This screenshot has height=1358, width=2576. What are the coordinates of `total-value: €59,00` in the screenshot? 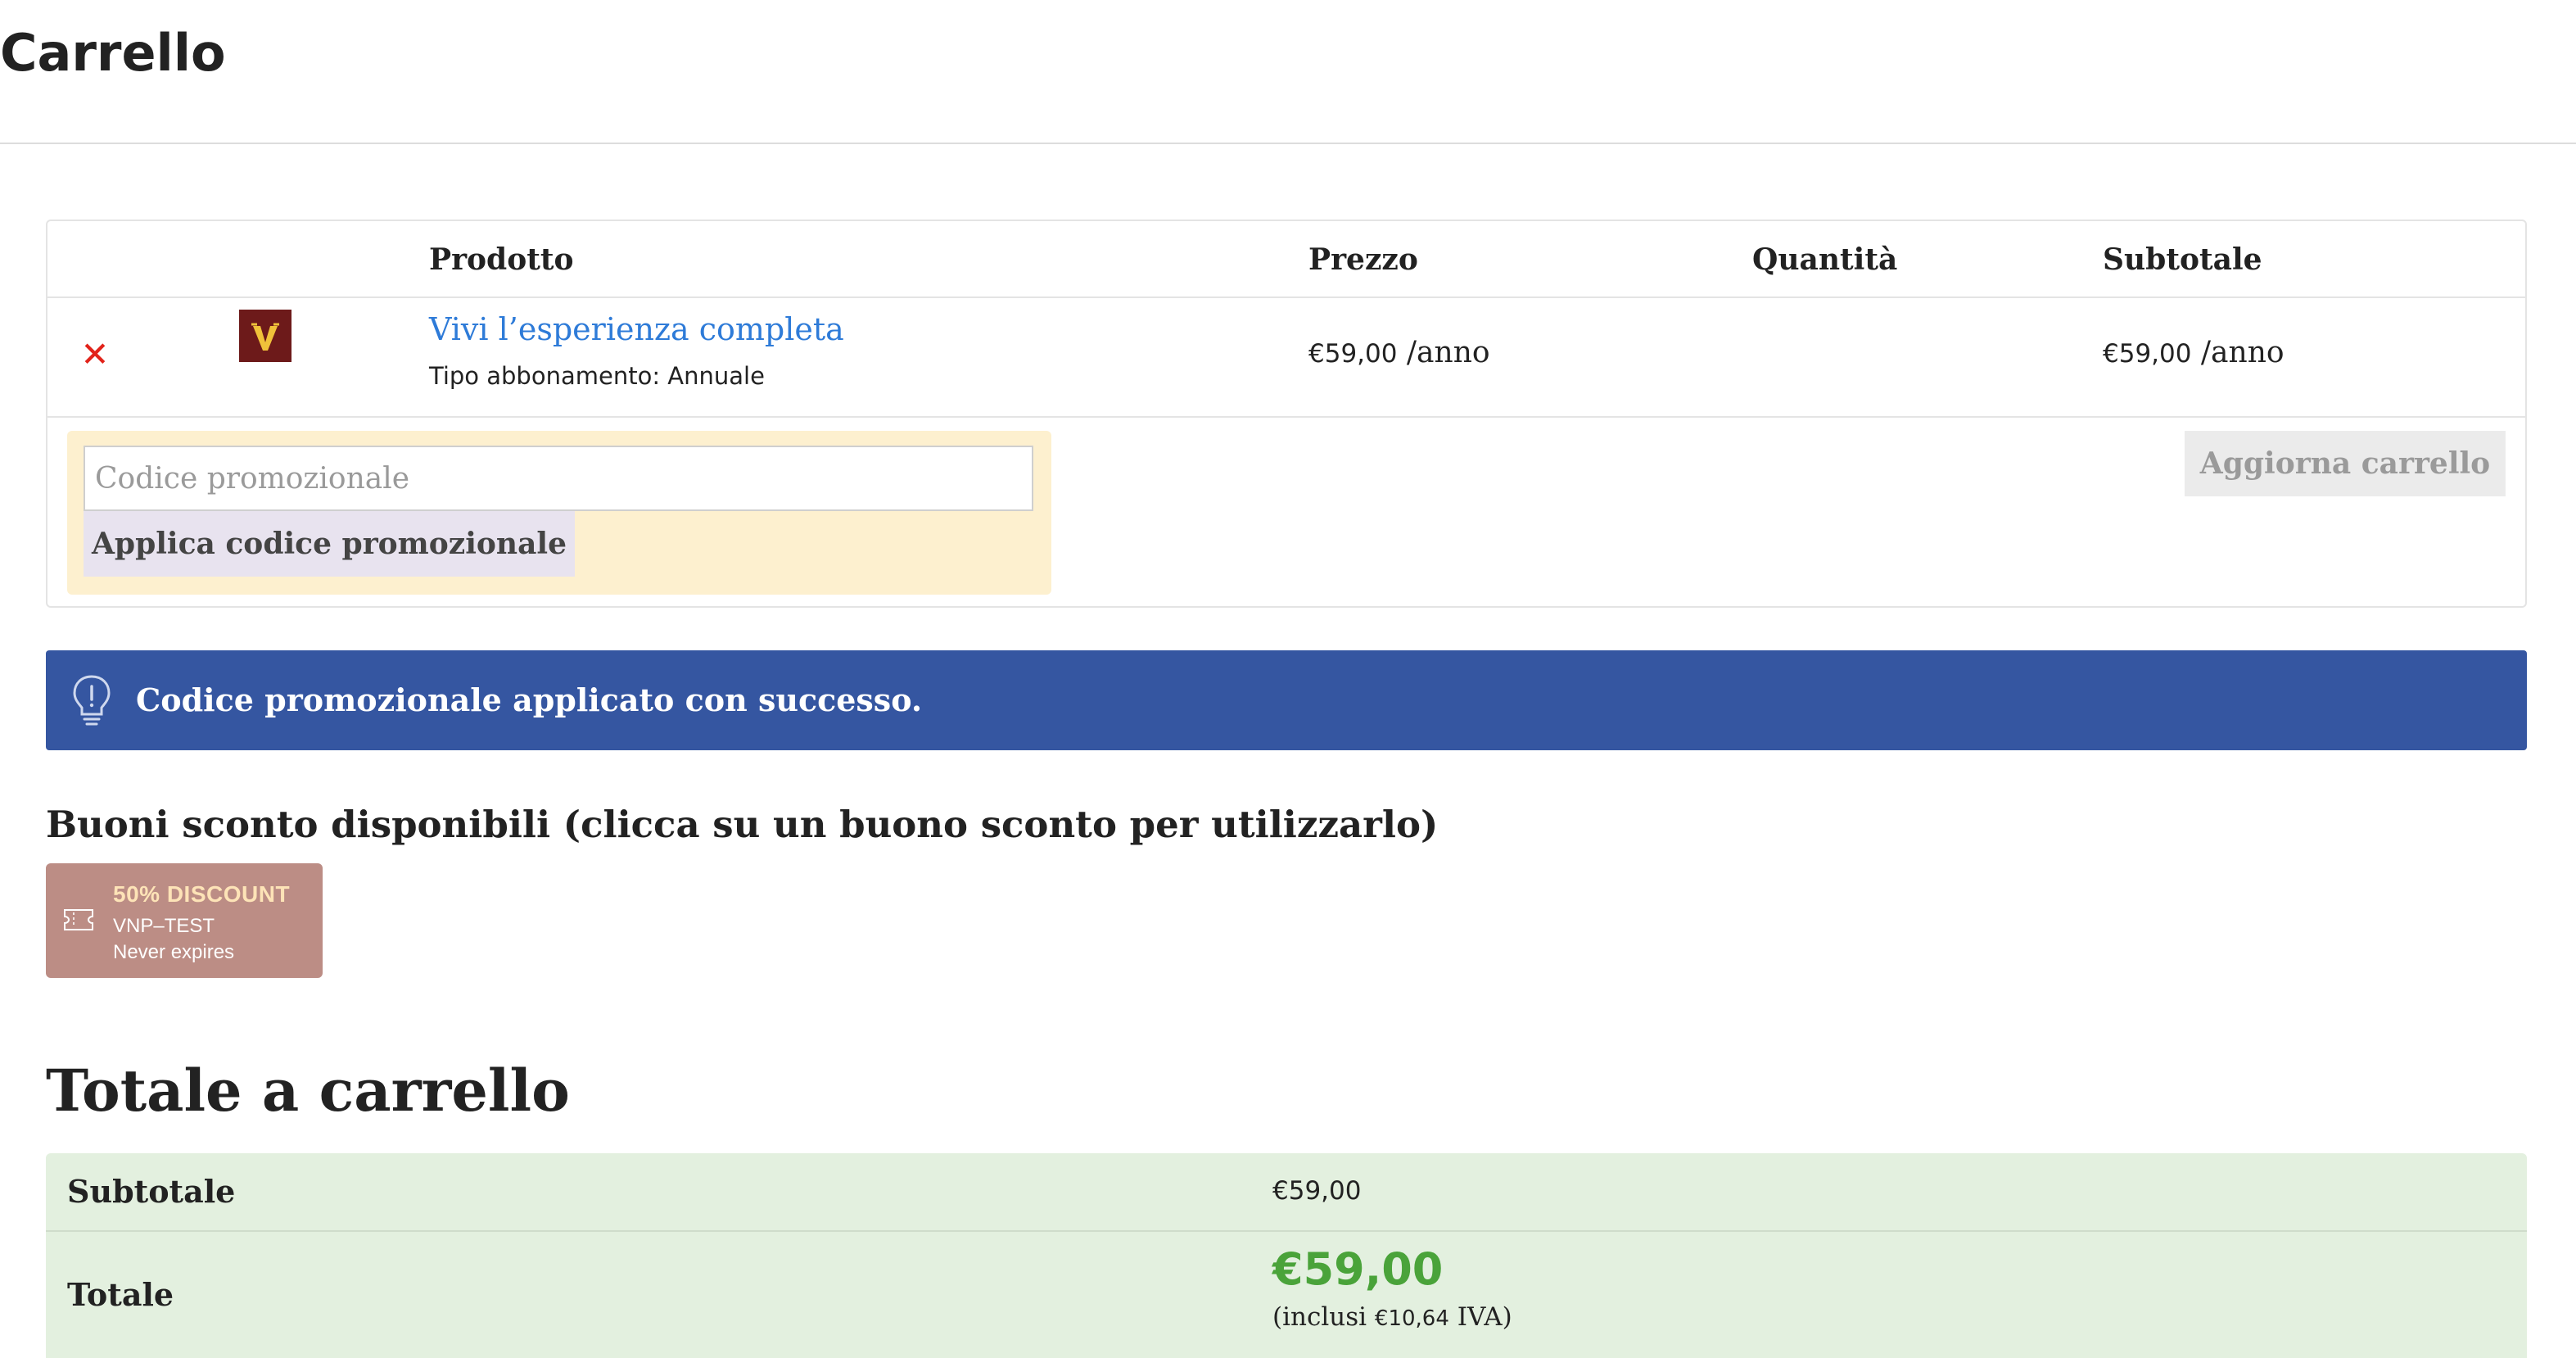 It's located at (1358, 1269).